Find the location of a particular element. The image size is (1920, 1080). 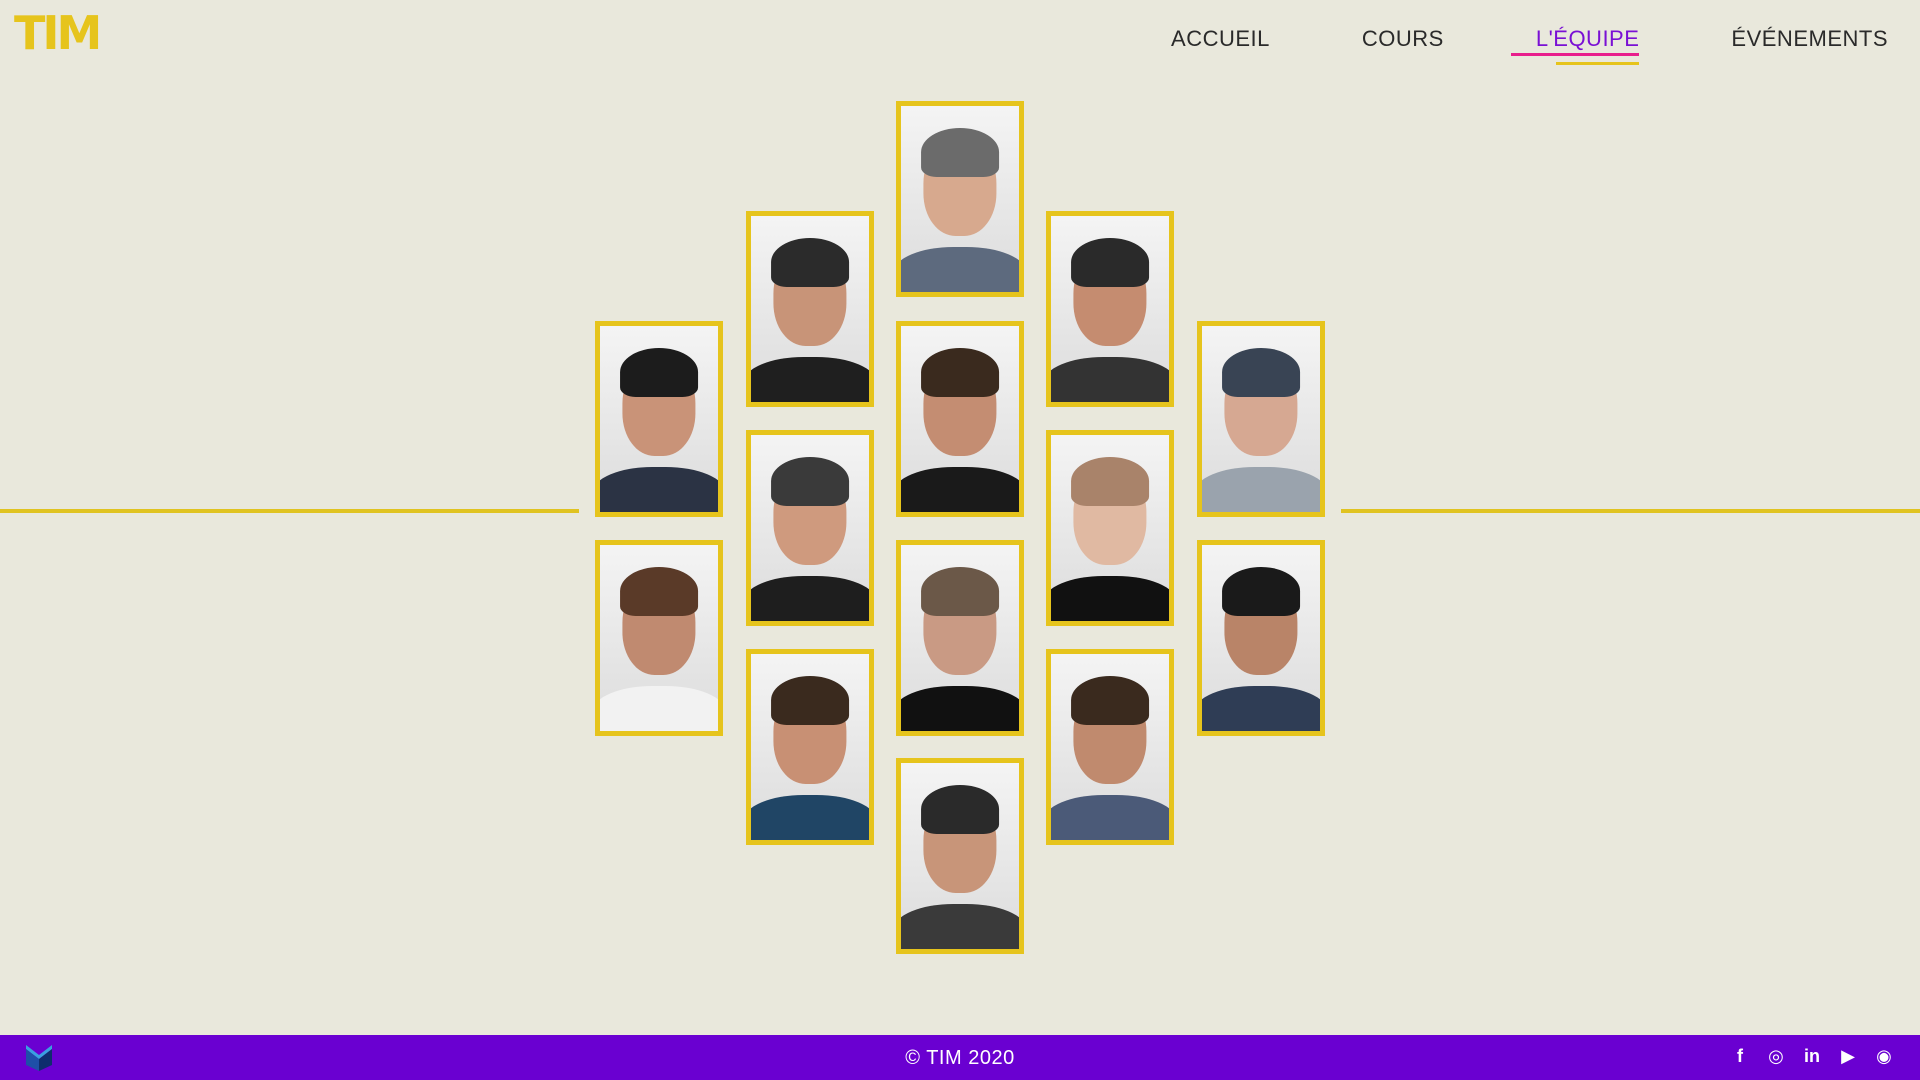

linkedin-icon: in is located at coordinates (1812, 1056).